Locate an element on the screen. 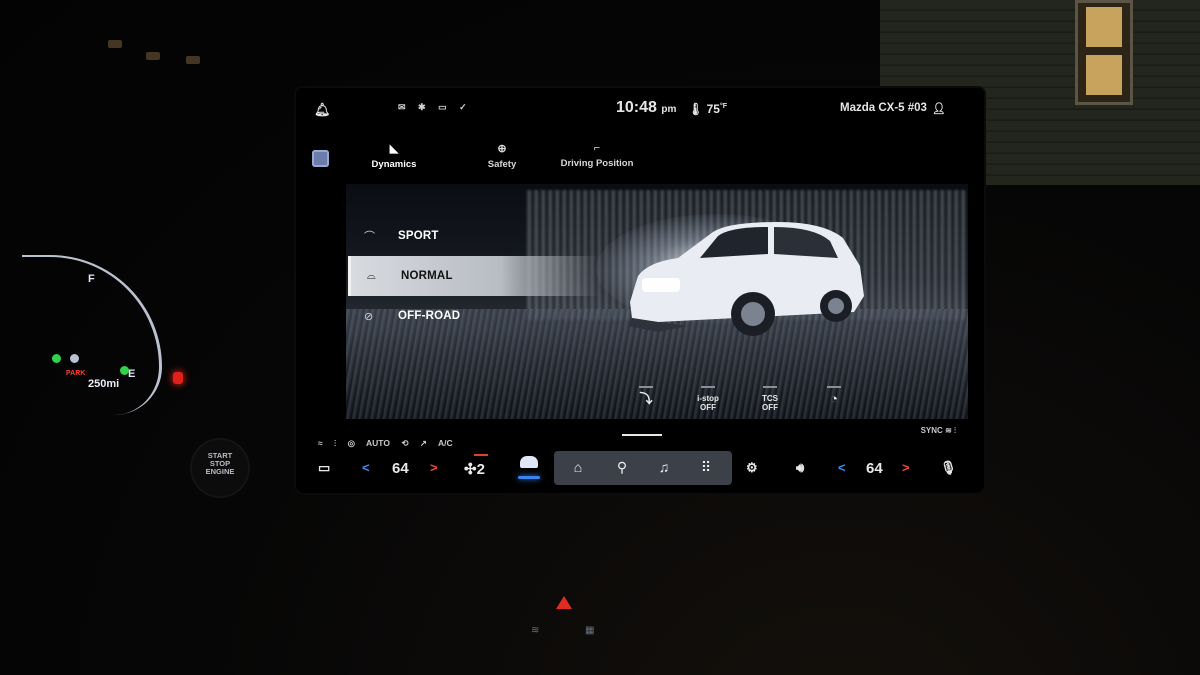  sync-label: SYNC is located at coordinates (931, 430).